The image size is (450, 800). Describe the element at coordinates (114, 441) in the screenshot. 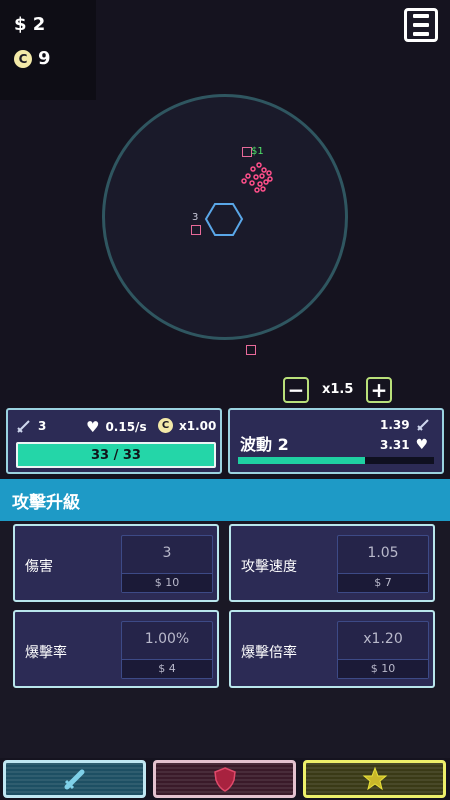

I see `player-stats-panel: 3 ♥ 0.15/s C x1.00 33 / 33` at that location.